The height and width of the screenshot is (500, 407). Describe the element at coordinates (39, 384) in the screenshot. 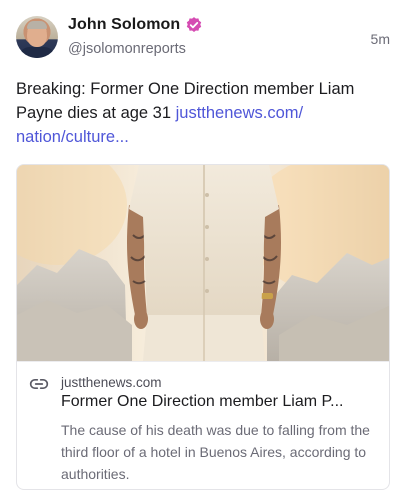

I see `link-icon` at that location.